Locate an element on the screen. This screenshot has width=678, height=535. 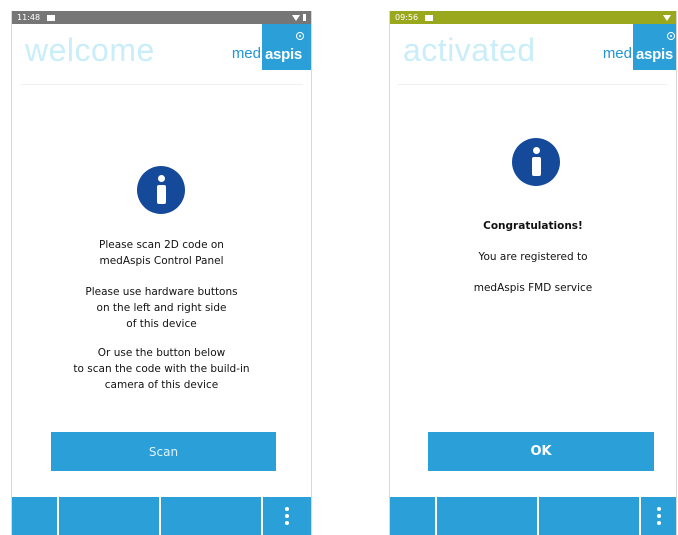
scan-button: Scan is located at coordinates (163, 451).